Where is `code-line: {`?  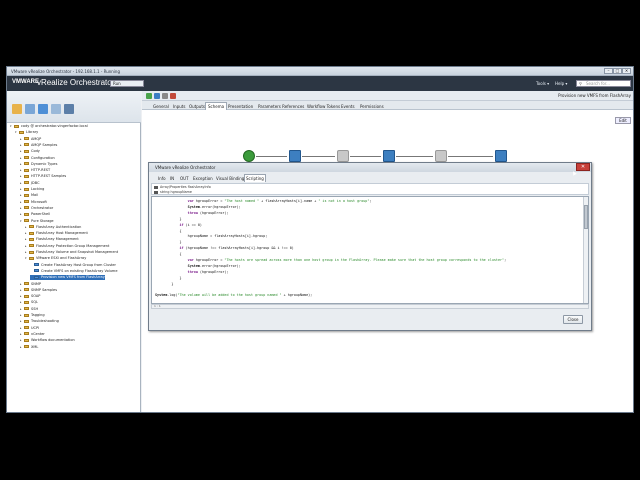
code-line: { is located at coordinates (168, 254).